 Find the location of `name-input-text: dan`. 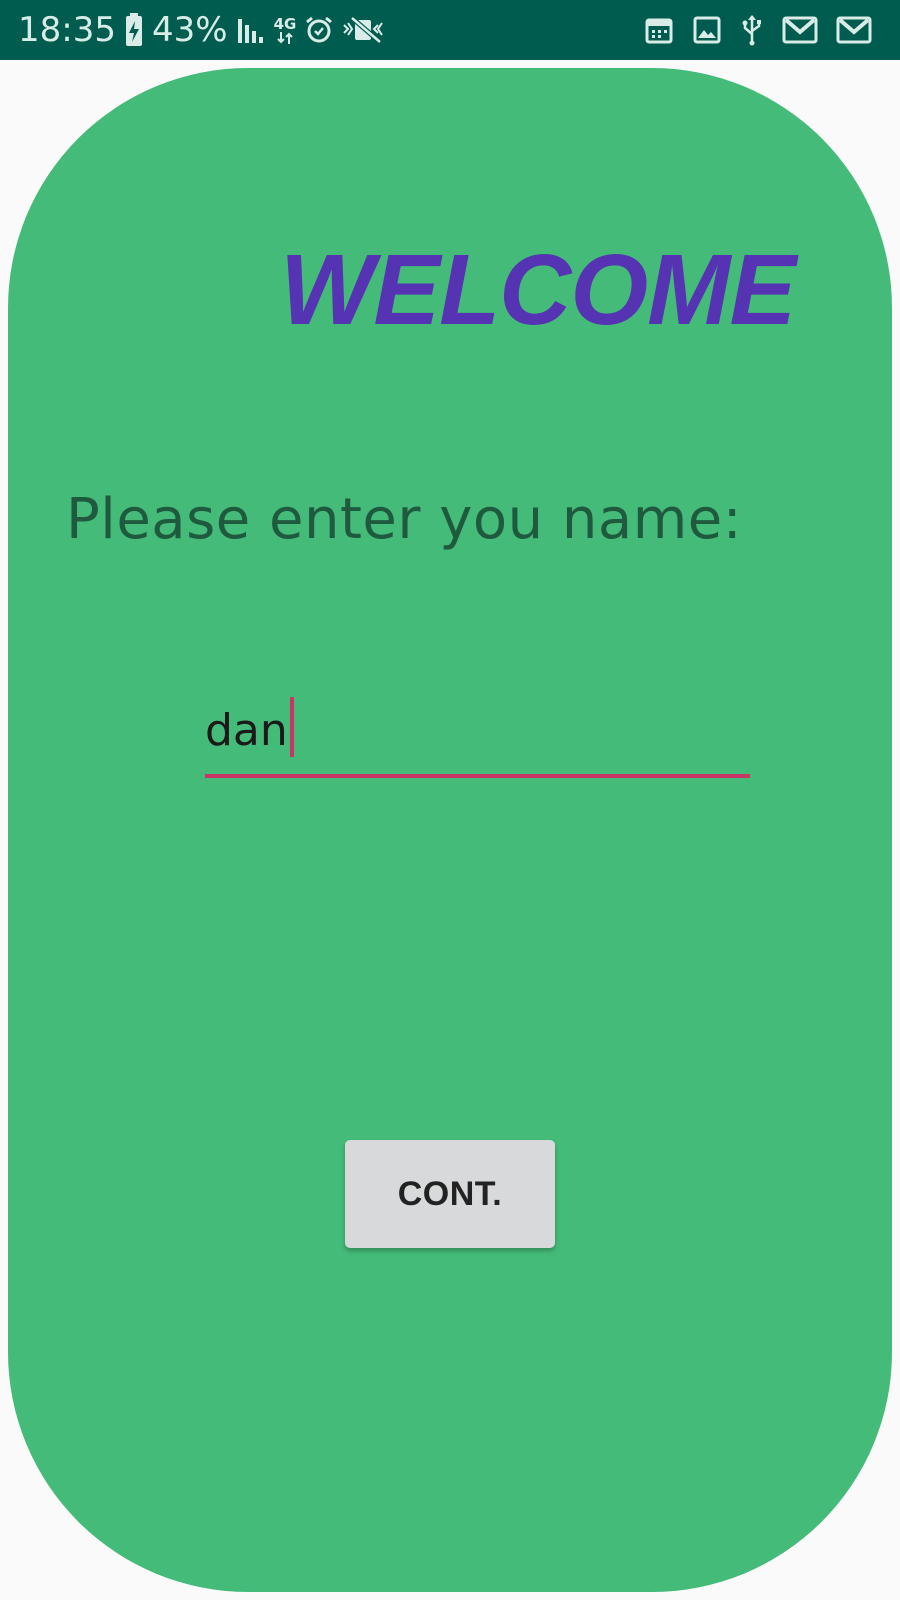

name-input-text: dan is located at coordinates (249, 730).